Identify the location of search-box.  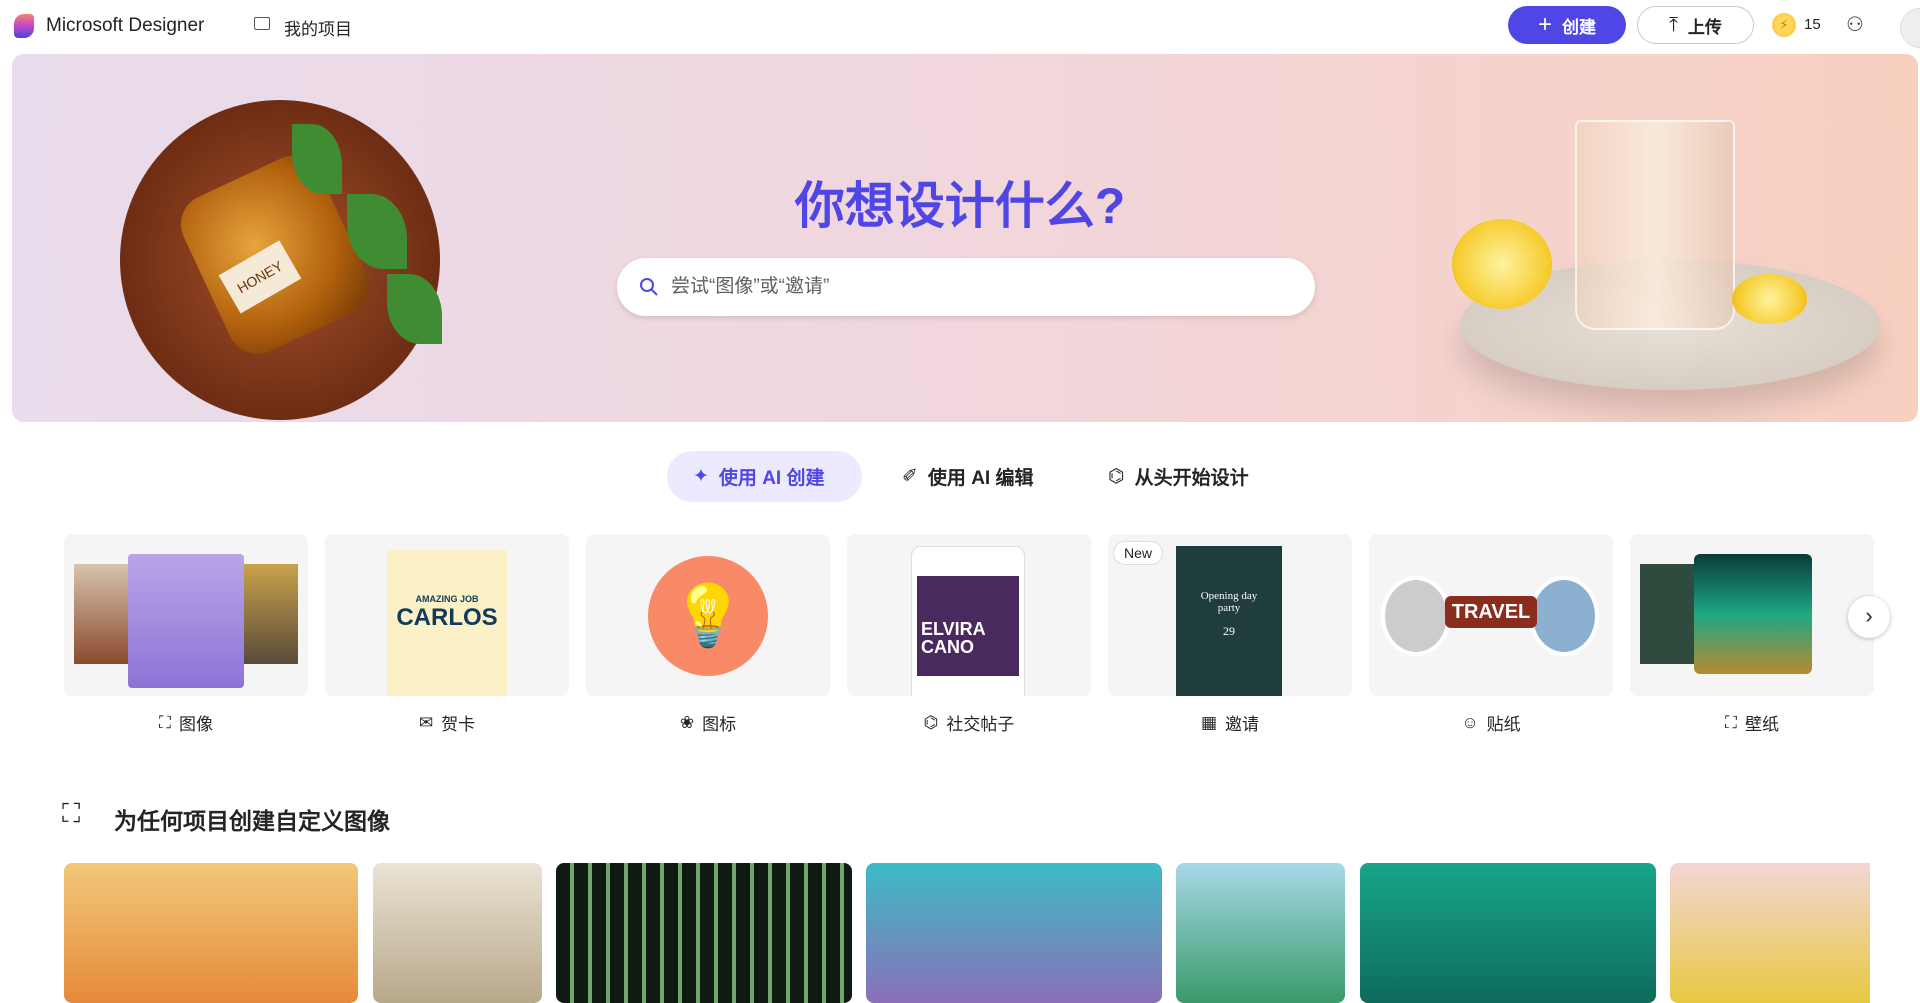
(966, 287).